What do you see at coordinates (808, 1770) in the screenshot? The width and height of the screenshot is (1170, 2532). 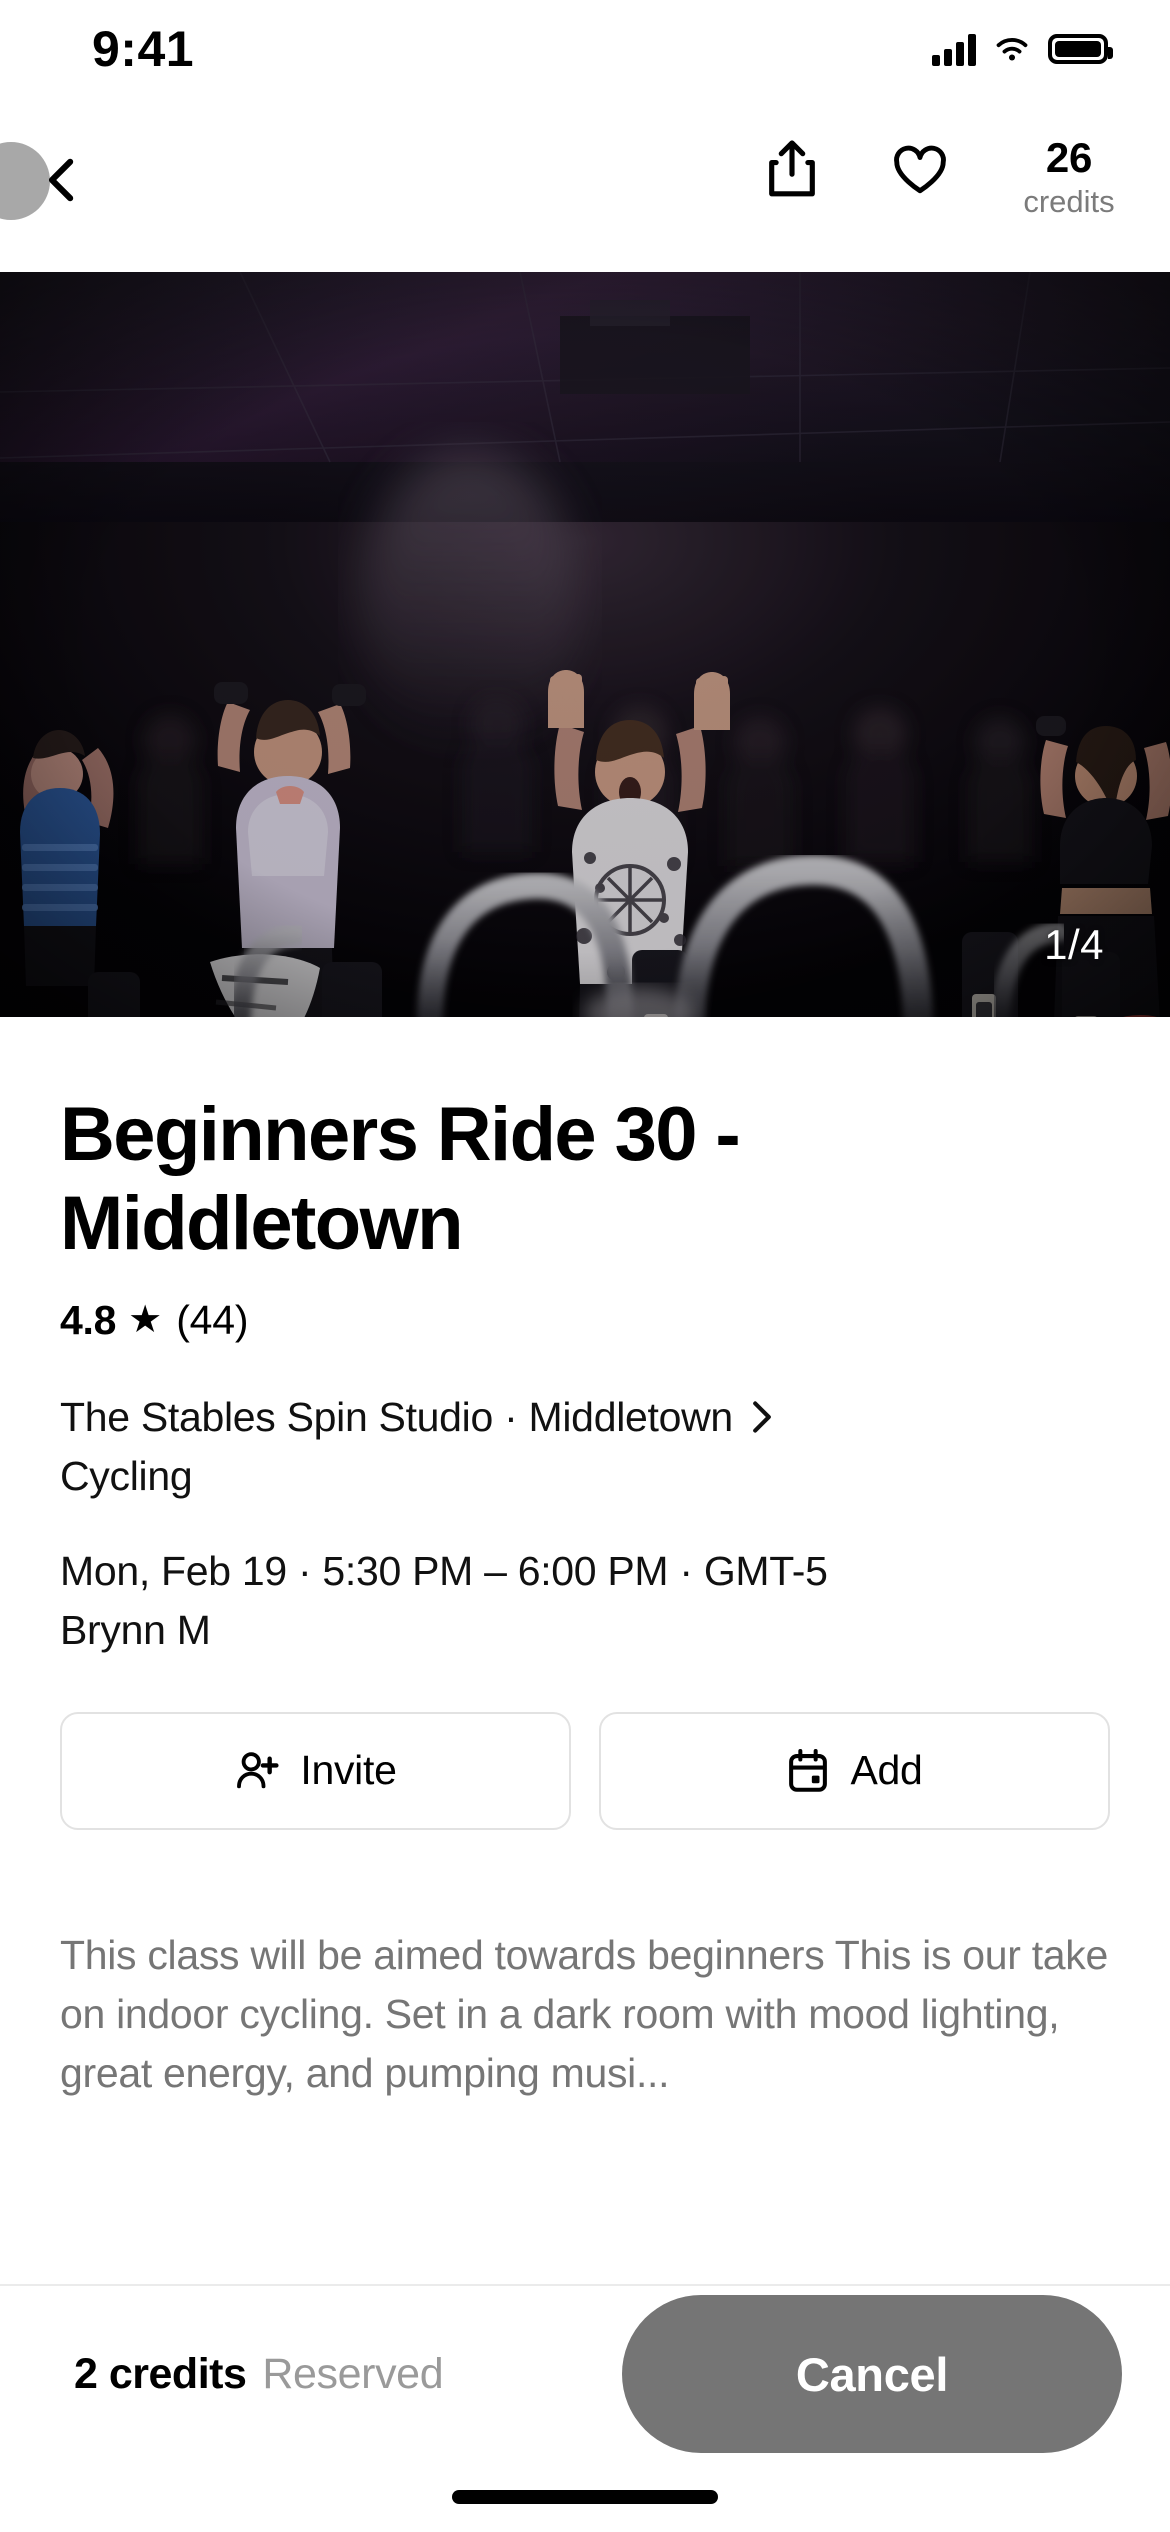 I see `calendar-icon` at bounding box center [808, 1770].